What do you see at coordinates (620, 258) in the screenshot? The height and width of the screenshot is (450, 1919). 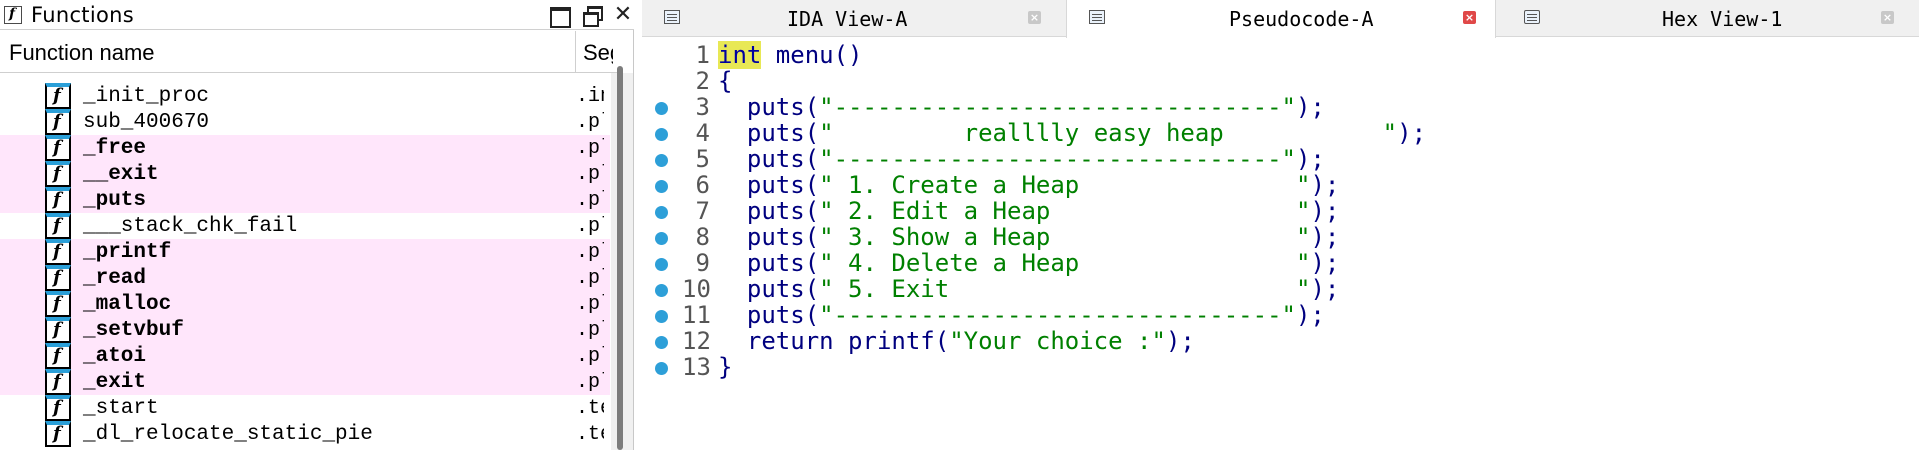 I see `functions-scrollbar-thumb` at bounding box center [620, 258].